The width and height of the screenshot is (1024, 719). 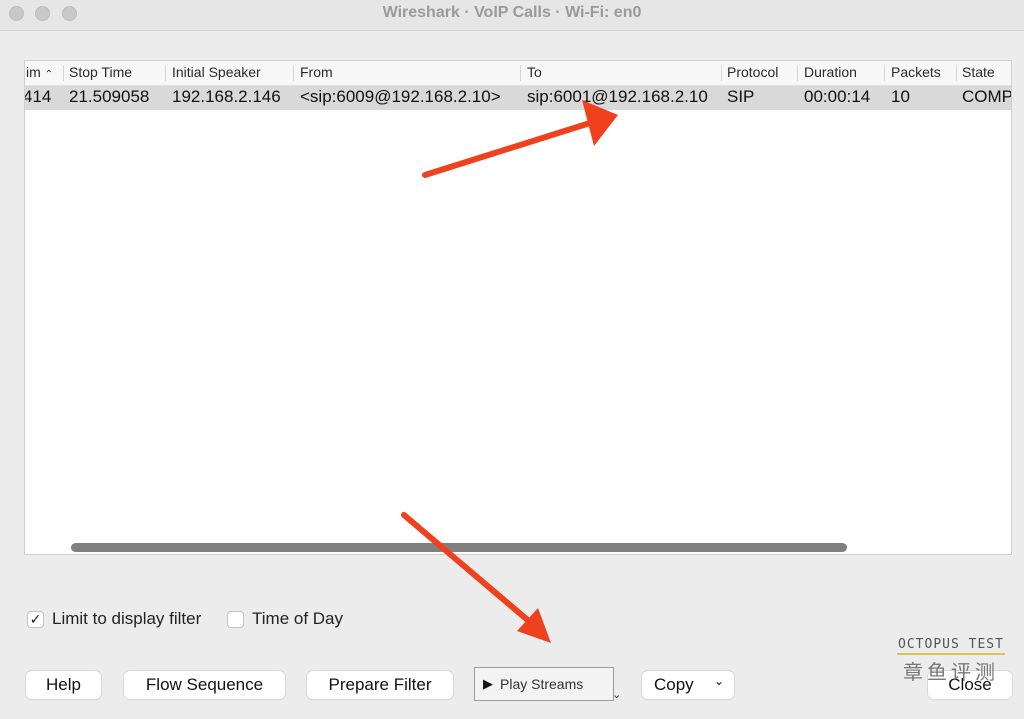 I want to click on column-header-duration: Duration, so click(x=830, y=72).